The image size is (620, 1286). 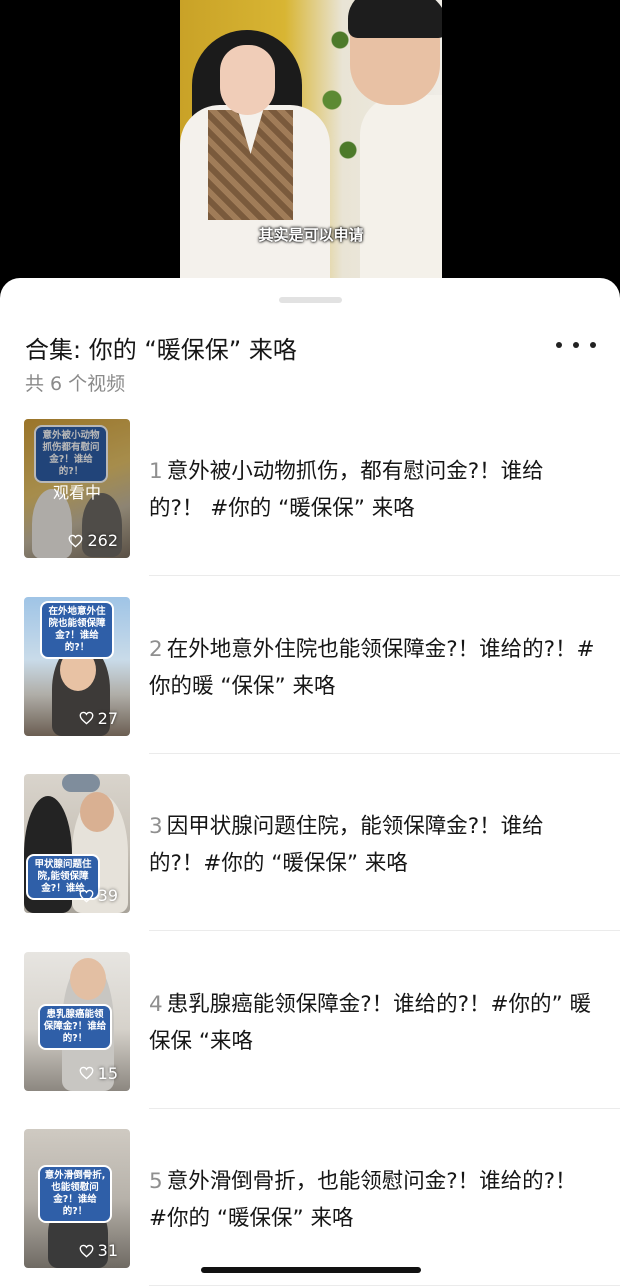 I want to click on thumbnail-caption-card: 意外滑倒骨折,也能领慰问金?！谁给的?！, so click(x=75, y=1194).